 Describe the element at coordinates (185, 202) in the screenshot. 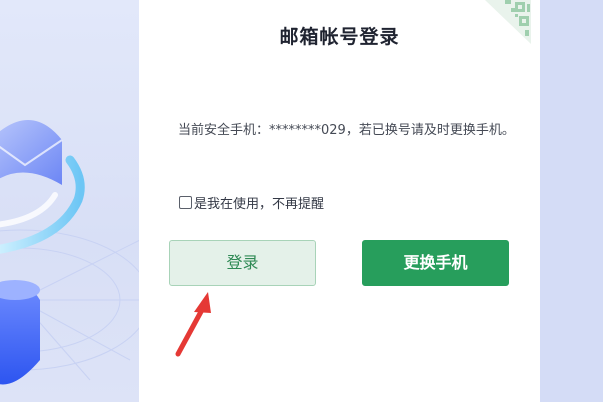

I see `dont-remind-checkbox` at that location.